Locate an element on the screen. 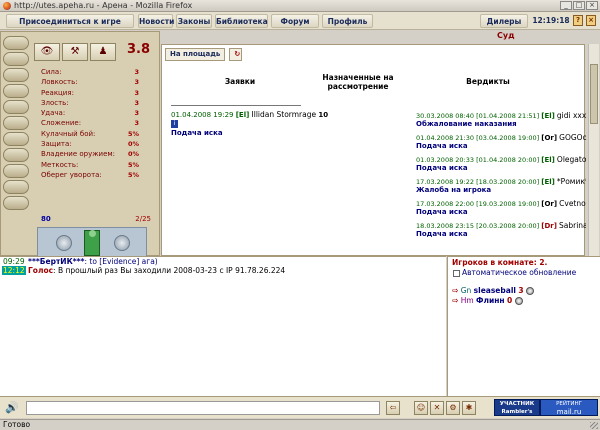 The width and height of the screenshot is (600, 430). column-assigned: Назначенные на рассмотрение is located at coordinates (358, 82).